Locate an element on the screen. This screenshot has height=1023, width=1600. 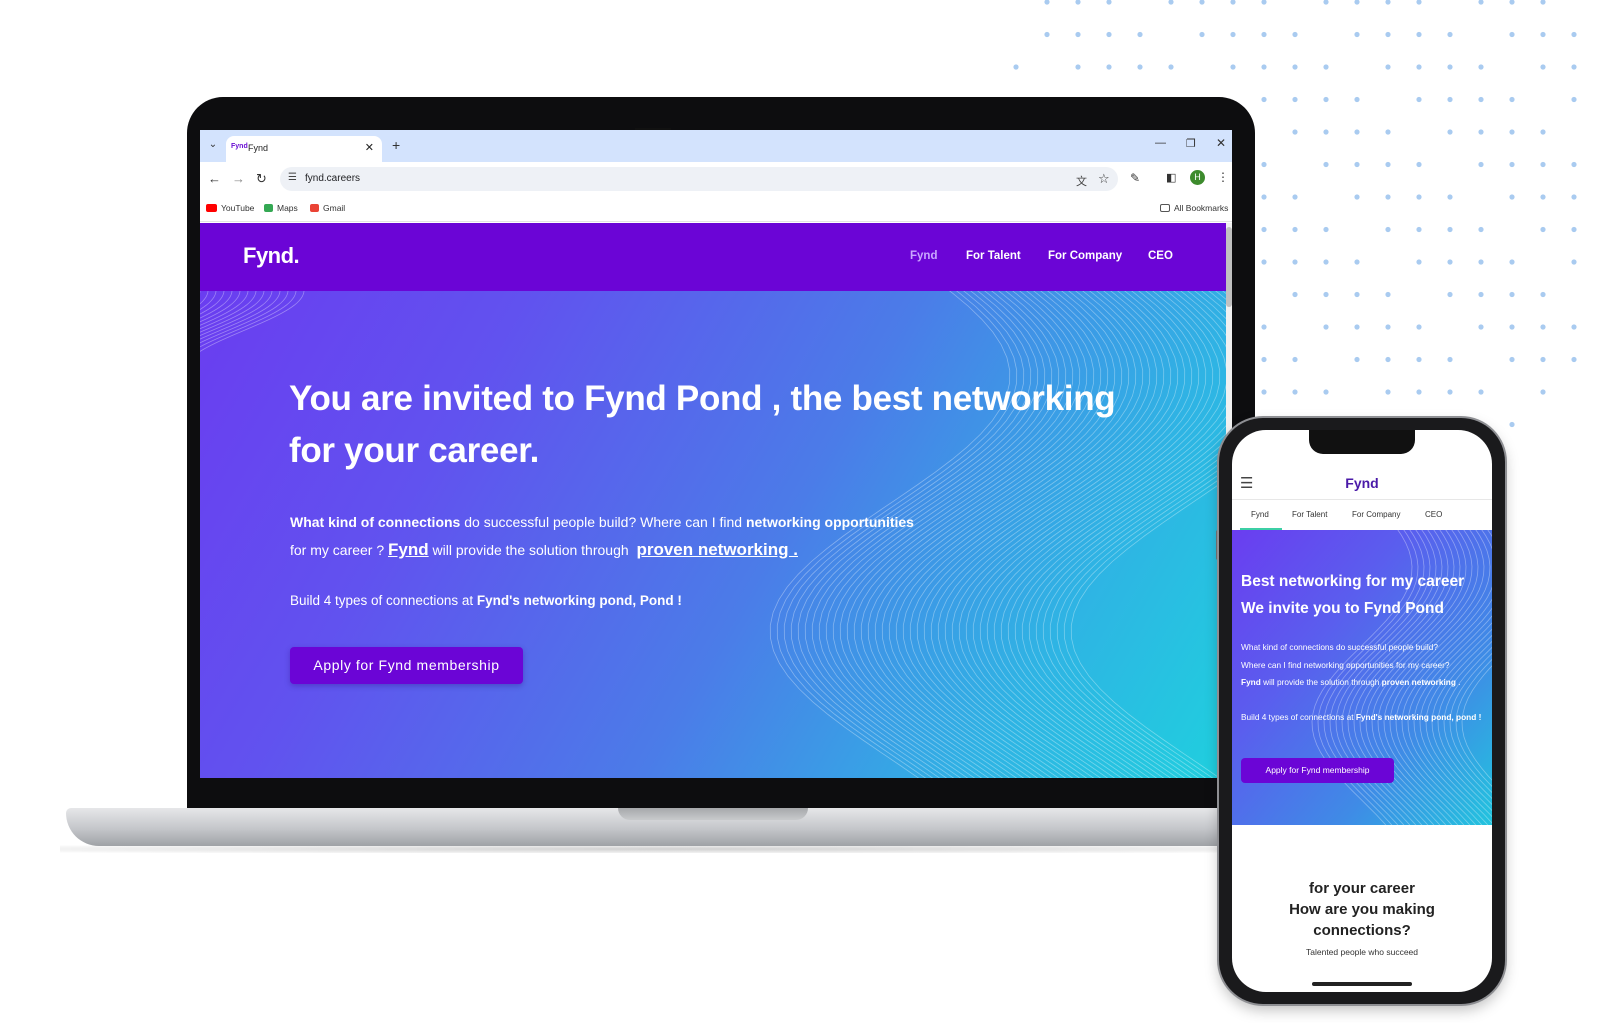
hero-title-line: for your career. is located at coordinates (414, 450).